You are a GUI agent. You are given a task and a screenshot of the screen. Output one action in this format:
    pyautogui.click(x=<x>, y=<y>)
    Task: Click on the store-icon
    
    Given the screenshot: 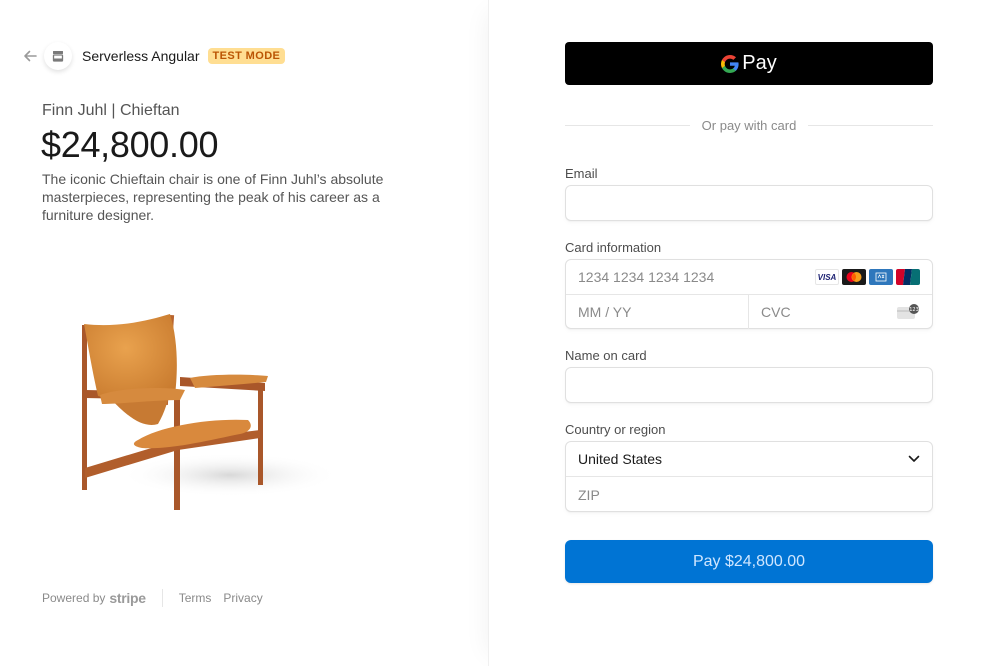 What is the action you would take?
    pyautogui.click(x=58, y=56)
    